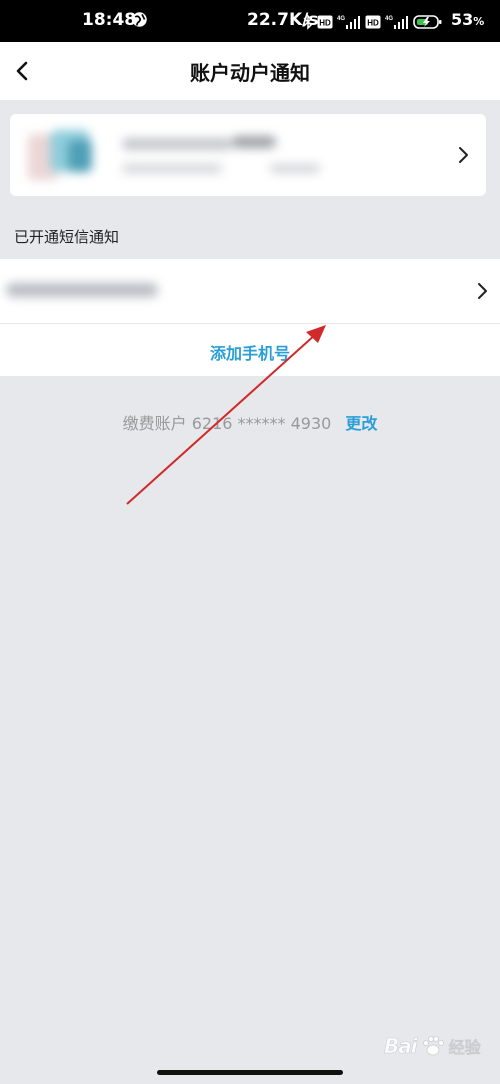 The width and height of the screenshot is (500, 1084). I want to click on account-card, so click(248, 155).